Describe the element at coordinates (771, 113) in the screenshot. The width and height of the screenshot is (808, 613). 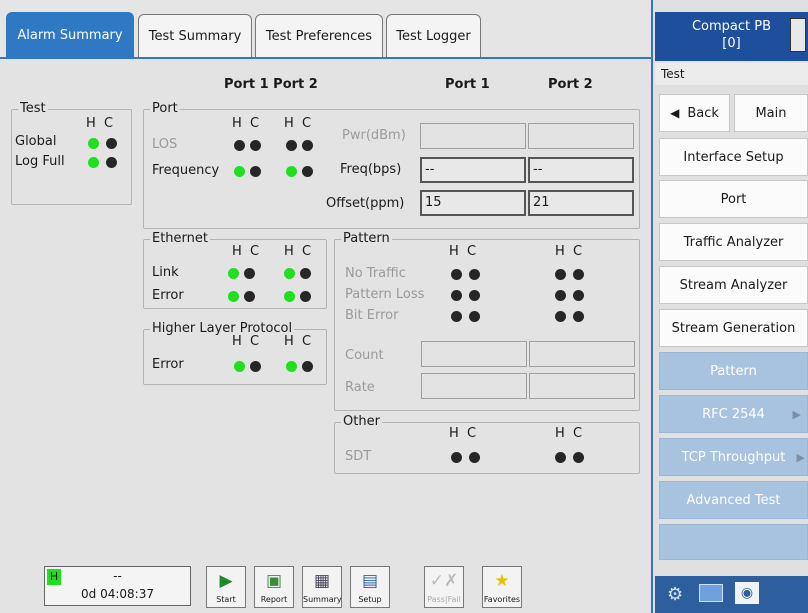
I see `main-button: Main` at that location.